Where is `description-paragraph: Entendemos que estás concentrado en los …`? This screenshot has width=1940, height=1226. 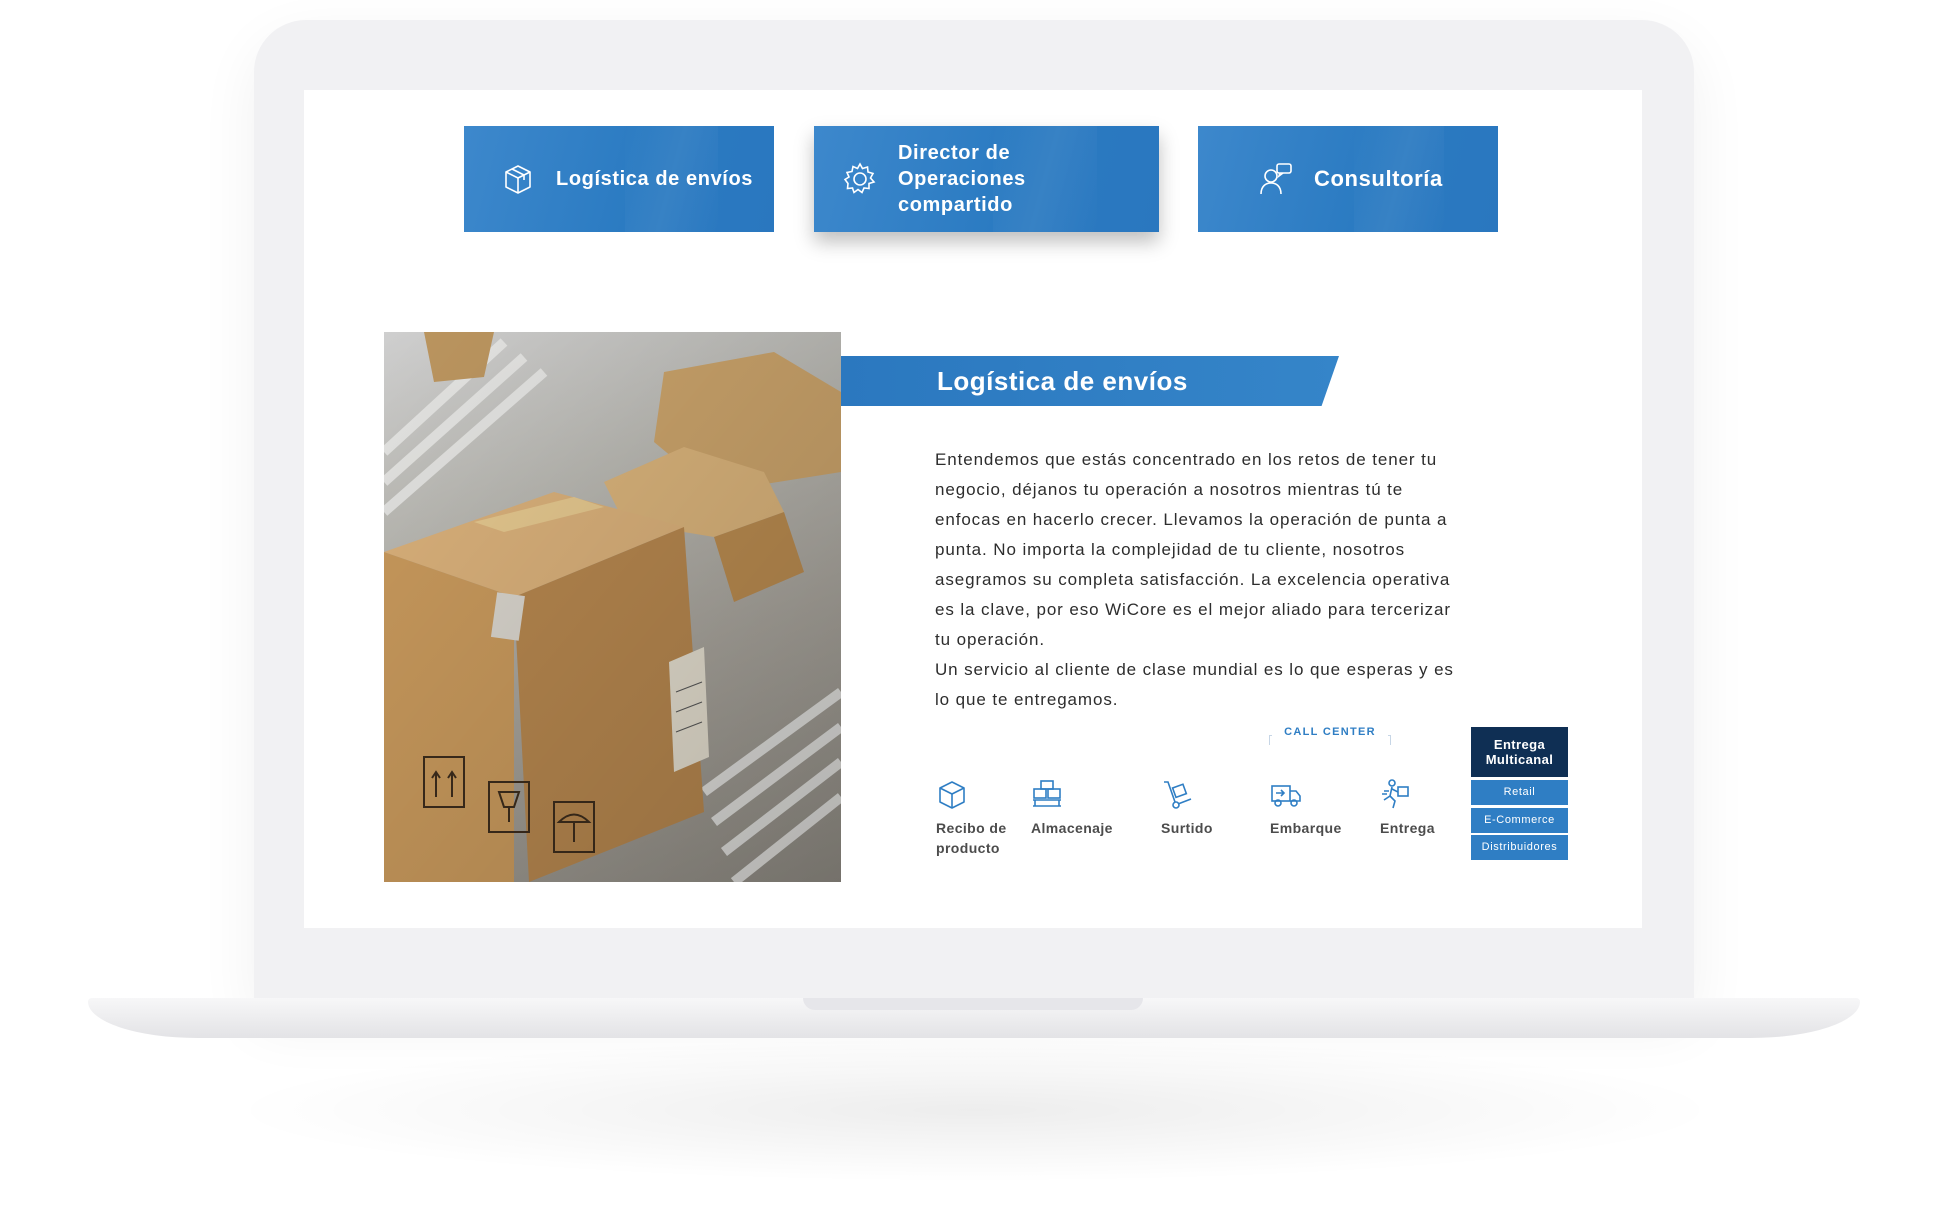 description-paragraph: Entendemos que estás concentrado en los … is located at coordinates (1193, 549).